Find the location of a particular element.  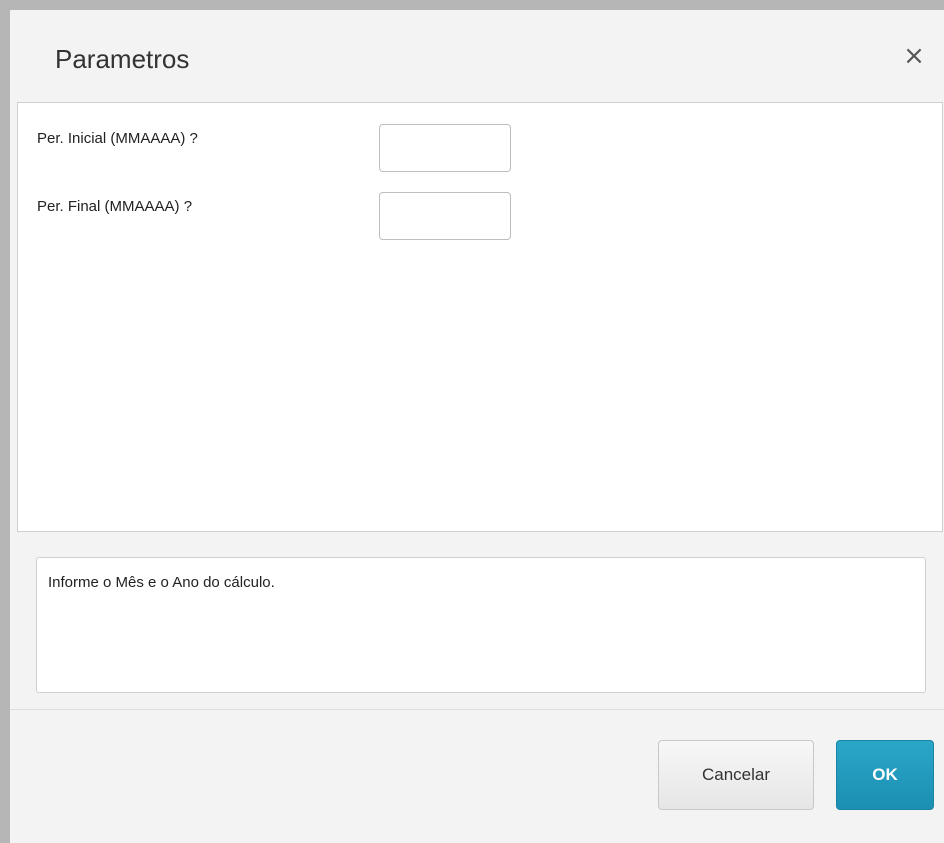

close-icon: × is located at coordinates (914, 56).